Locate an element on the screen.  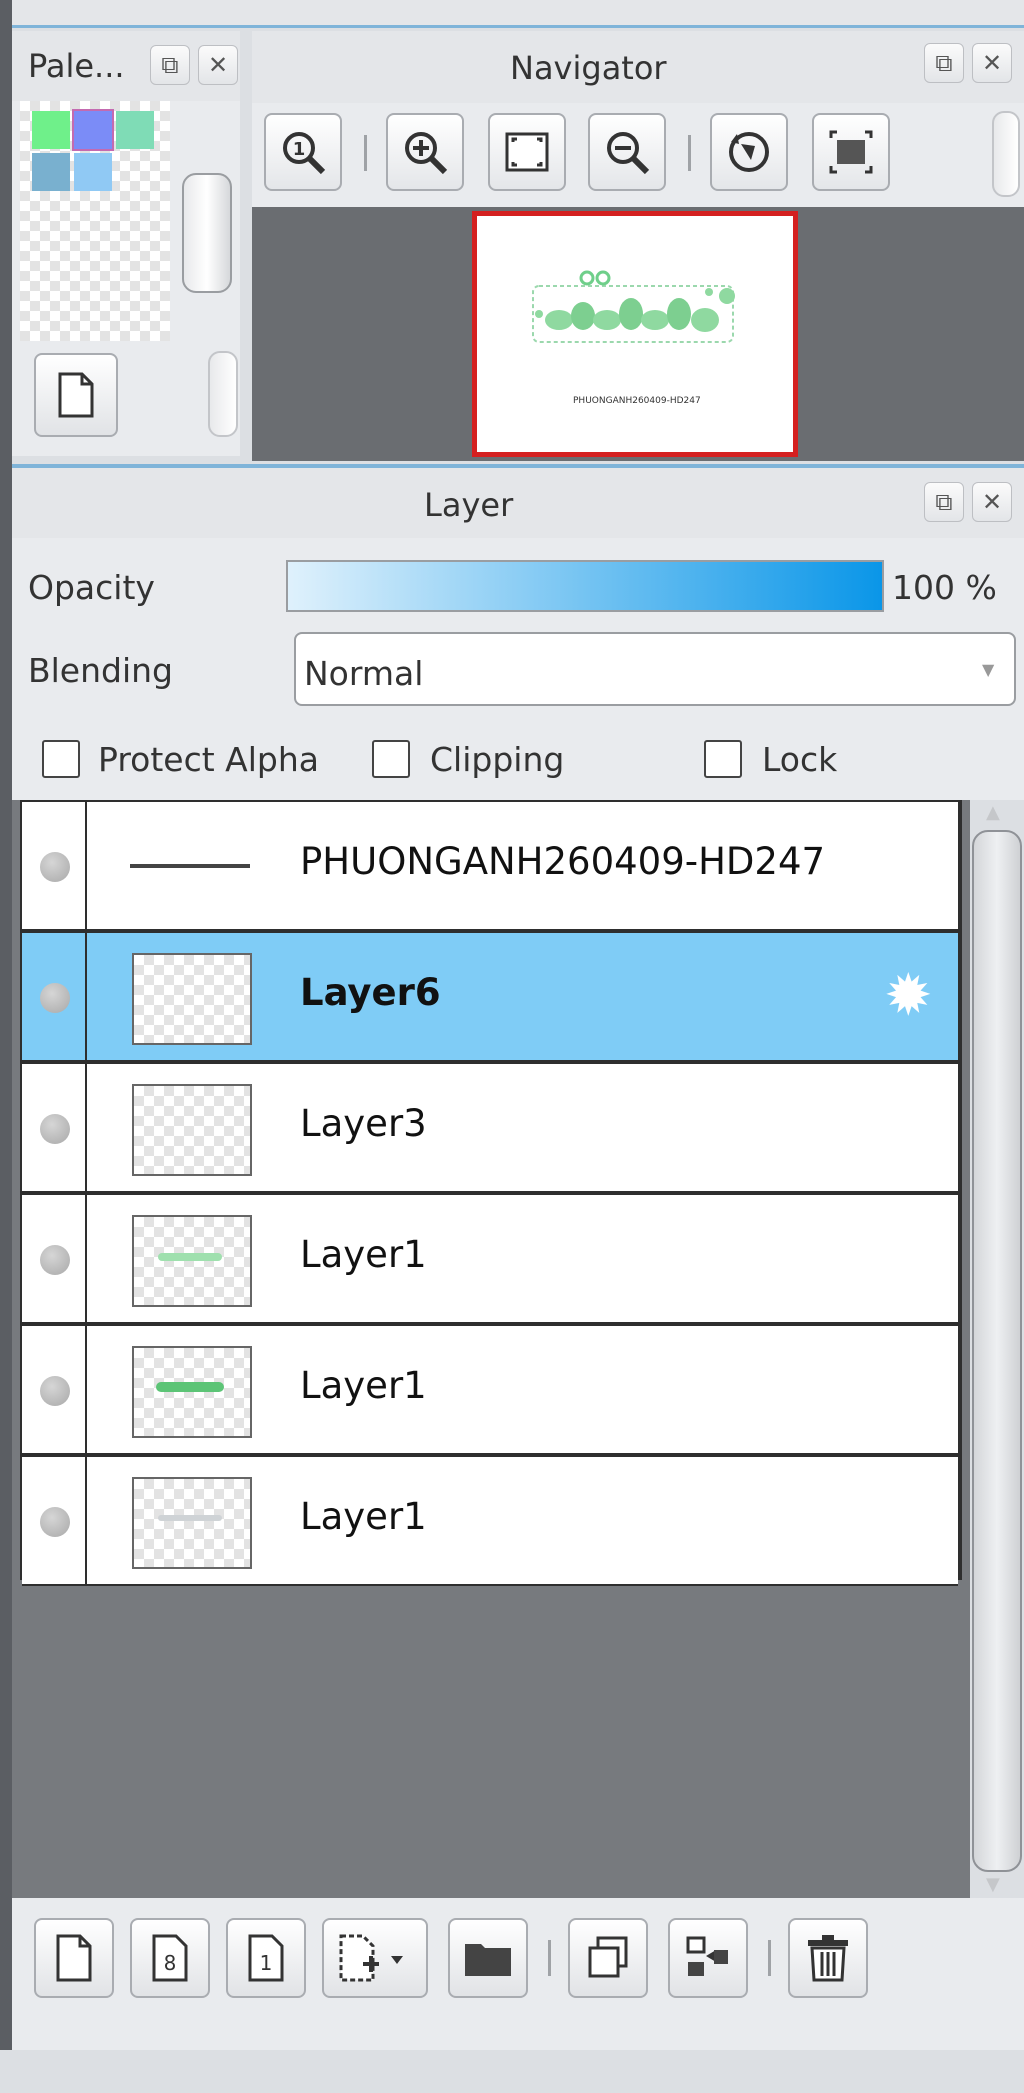
layer-name: PHUONGANH260409-HD247 is located at coordinates (563, 861).